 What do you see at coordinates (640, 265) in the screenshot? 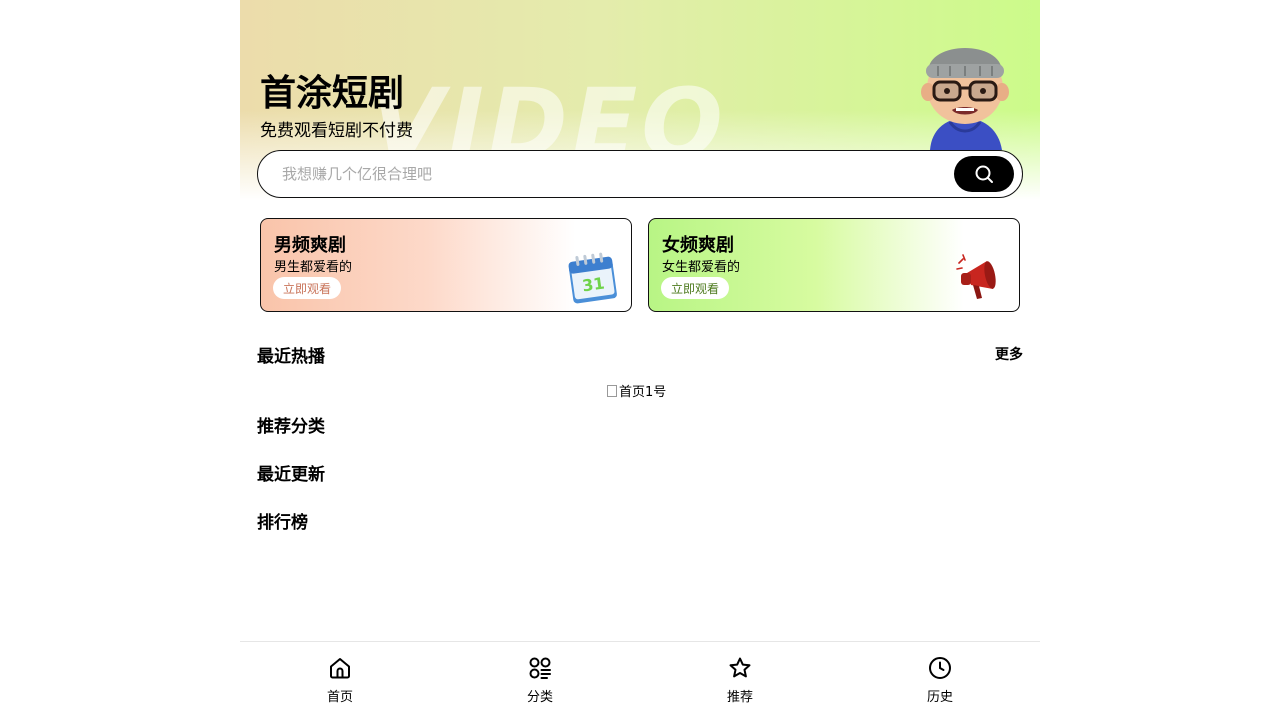
I see `category-cards: 男频爽剧 男生都爱看的 立即观看 31 女频爽剧 女生都爱看的 立即观看` at bounding box center [640, 265].